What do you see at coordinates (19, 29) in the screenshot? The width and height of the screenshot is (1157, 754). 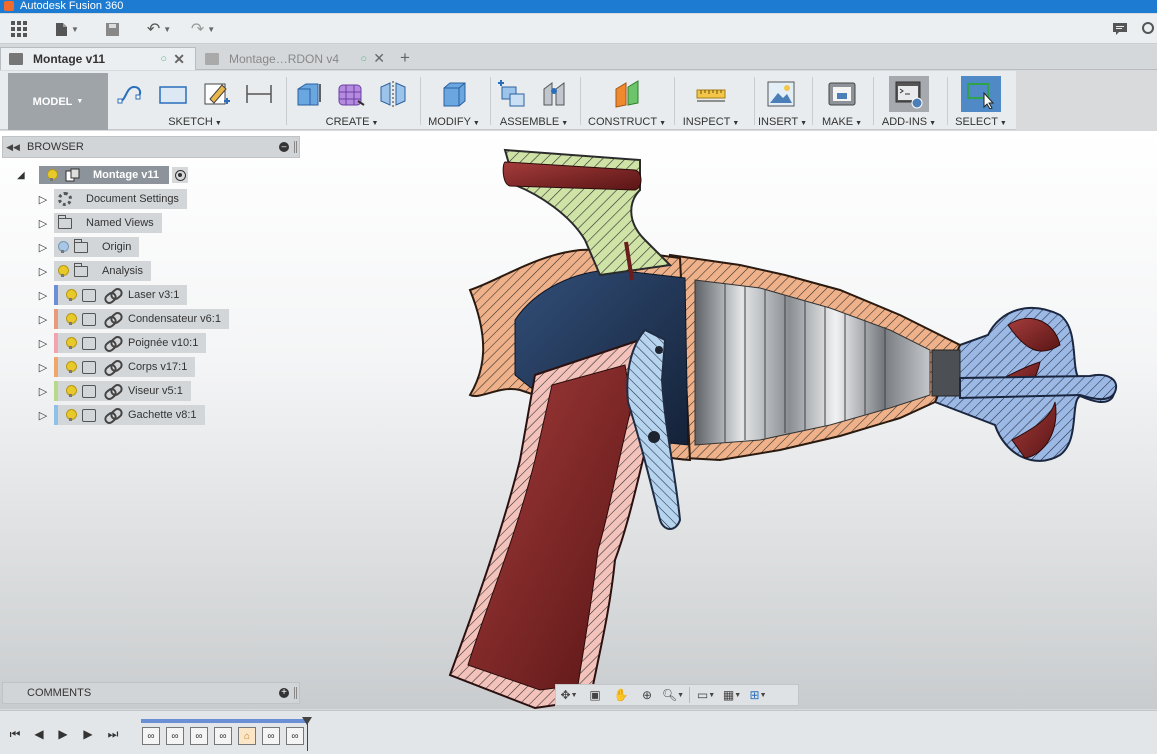 I see `data-panel-button` at bounding box center [19, 29].